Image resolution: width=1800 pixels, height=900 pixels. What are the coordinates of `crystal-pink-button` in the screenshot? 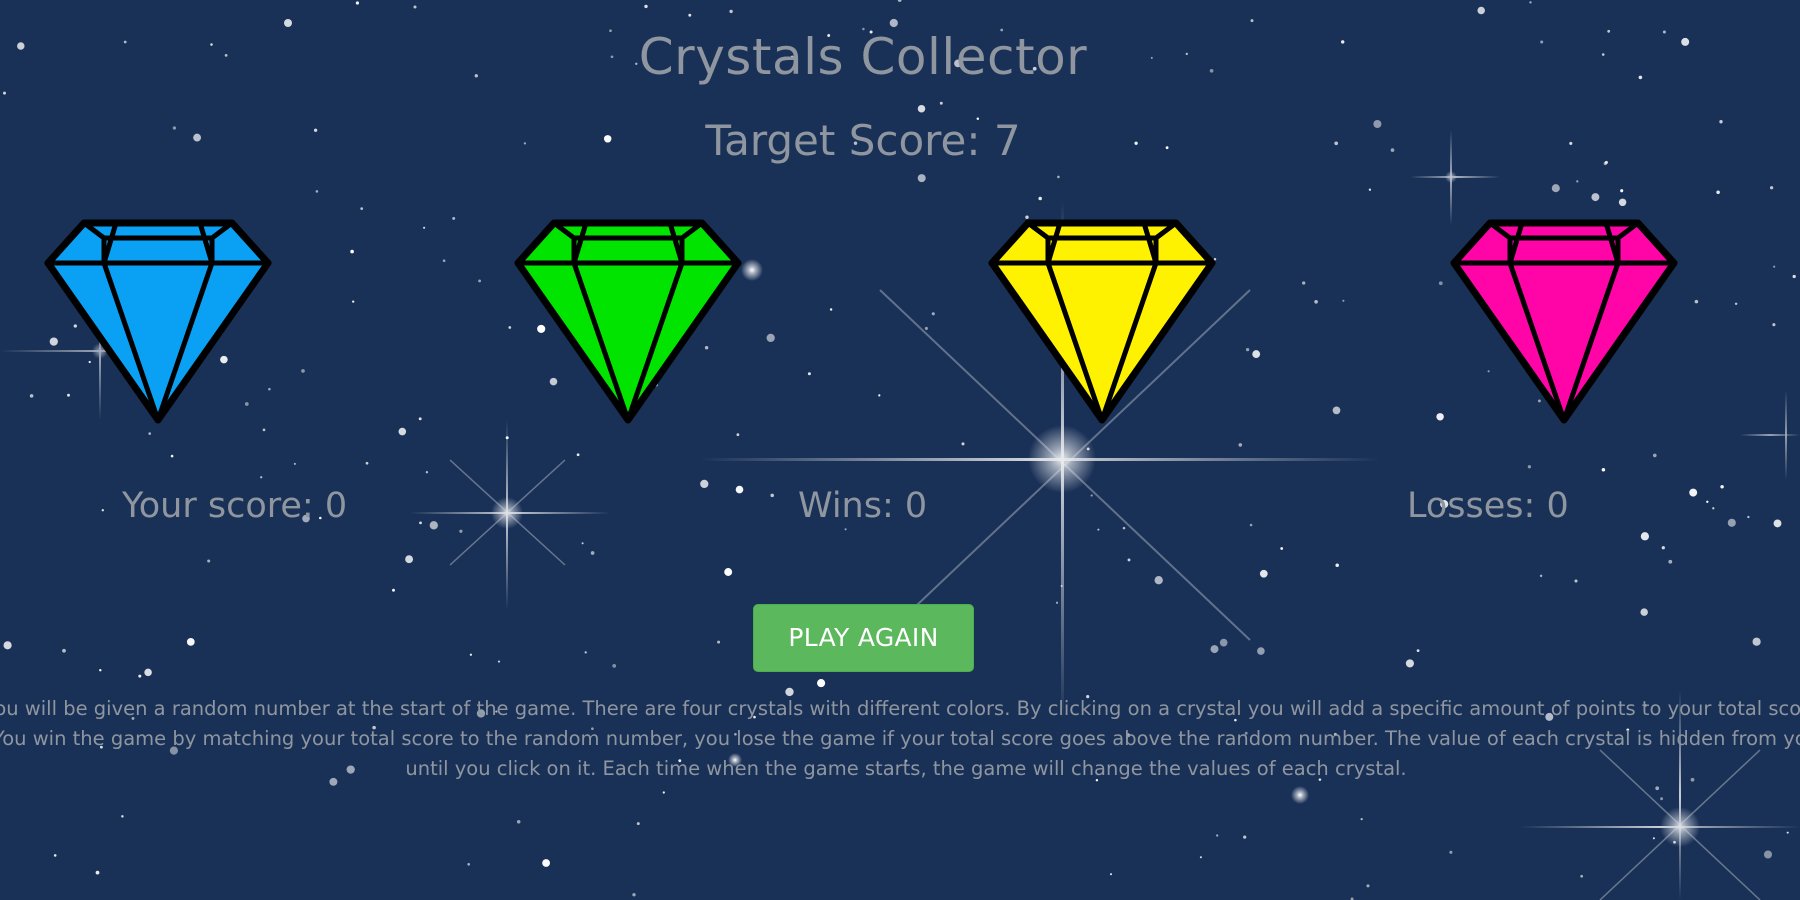 It's located at (1564, 322).